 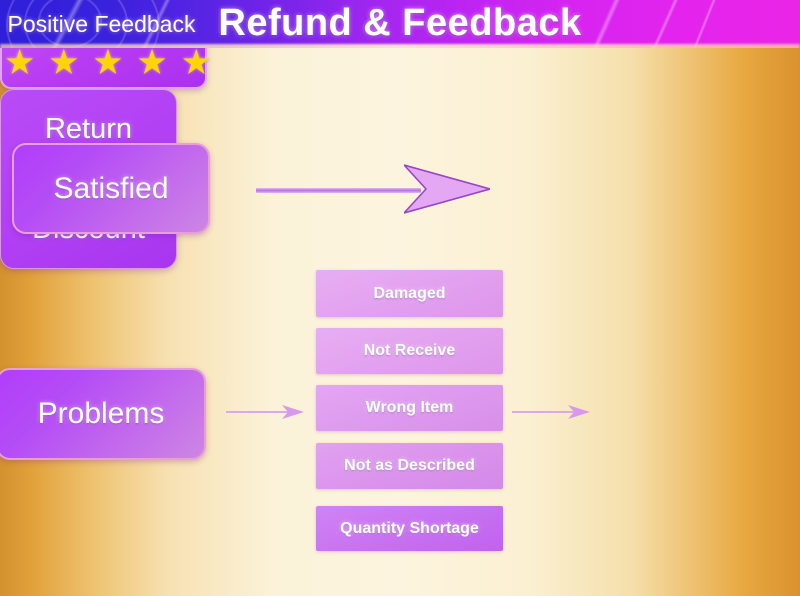 I want to click on problem-box-label: Not Receive, so click(x=409, y=350).